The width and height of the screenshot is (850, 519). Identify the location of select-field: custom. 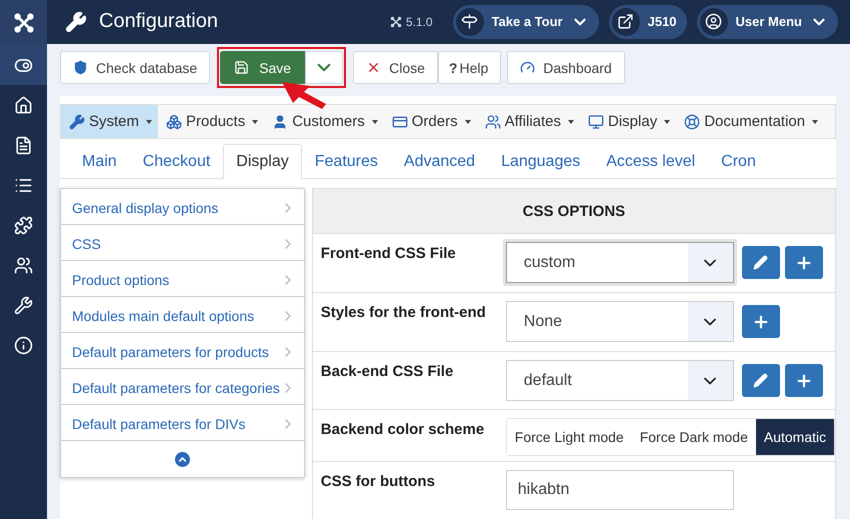
(620, 262).